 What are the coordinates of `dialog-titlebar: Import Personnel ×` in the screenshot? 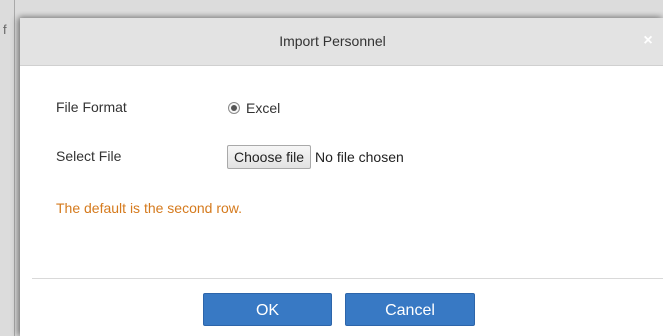 It's located at (341, 42).